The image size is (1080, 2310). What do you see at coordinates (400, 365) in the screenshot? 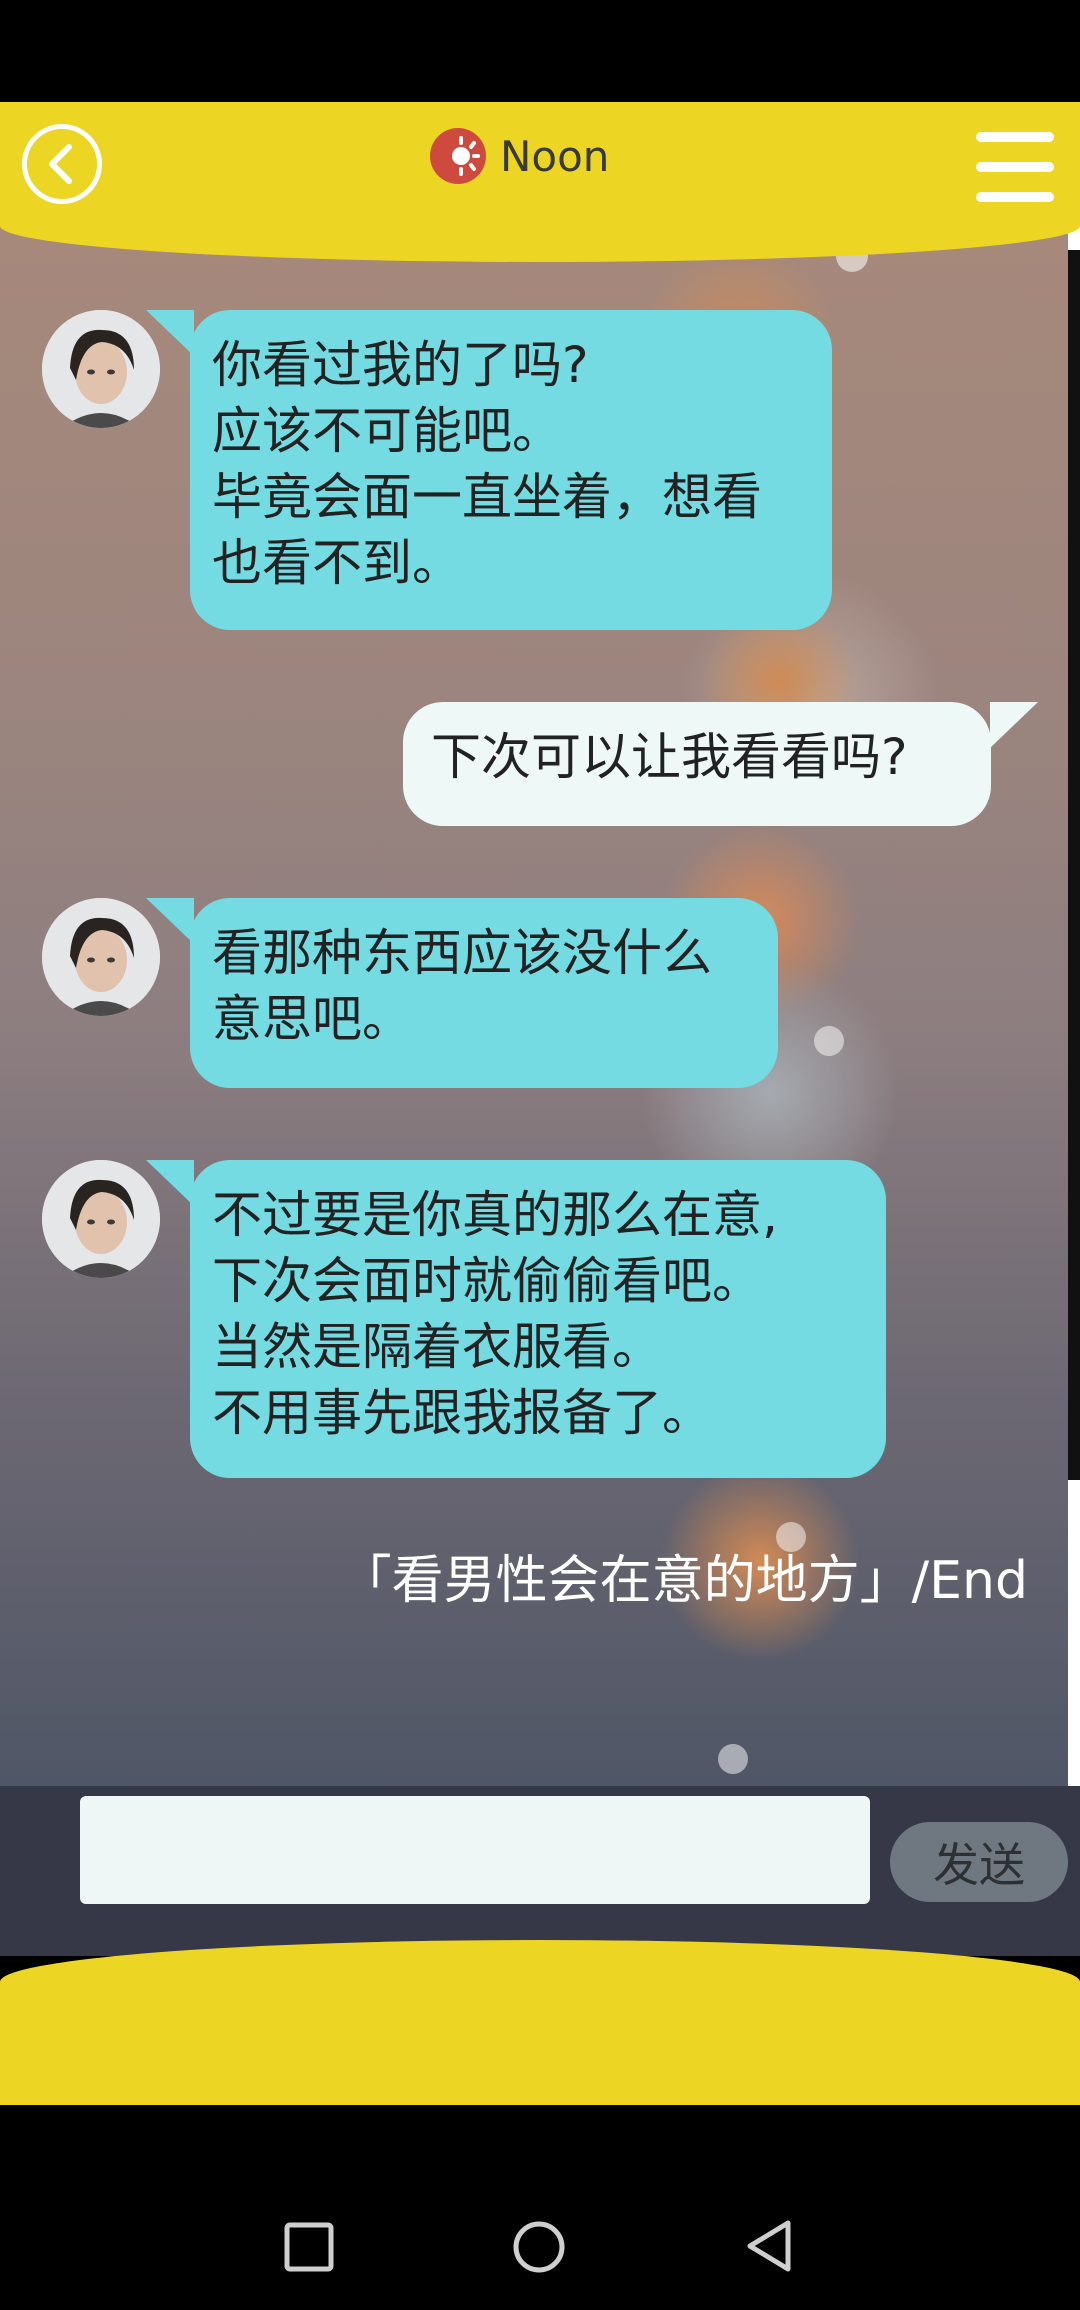
I see `message-line: 你看过我的了吗?` at bounding box center [400, 365].